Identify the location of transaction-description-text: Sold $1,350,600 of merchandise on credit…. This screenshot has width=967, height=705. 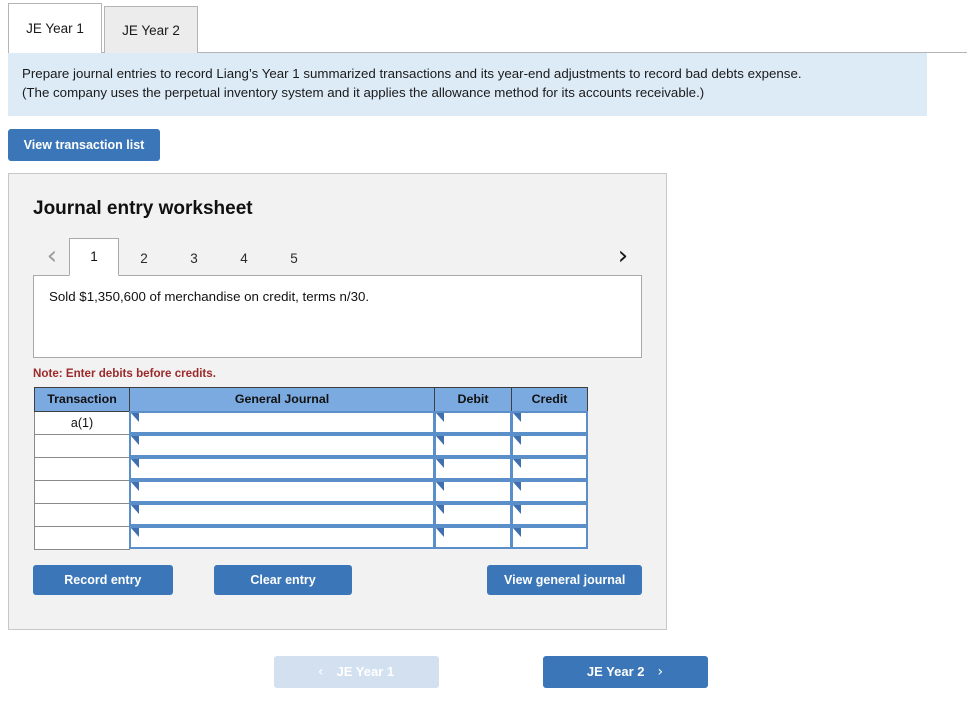
(209, 296).